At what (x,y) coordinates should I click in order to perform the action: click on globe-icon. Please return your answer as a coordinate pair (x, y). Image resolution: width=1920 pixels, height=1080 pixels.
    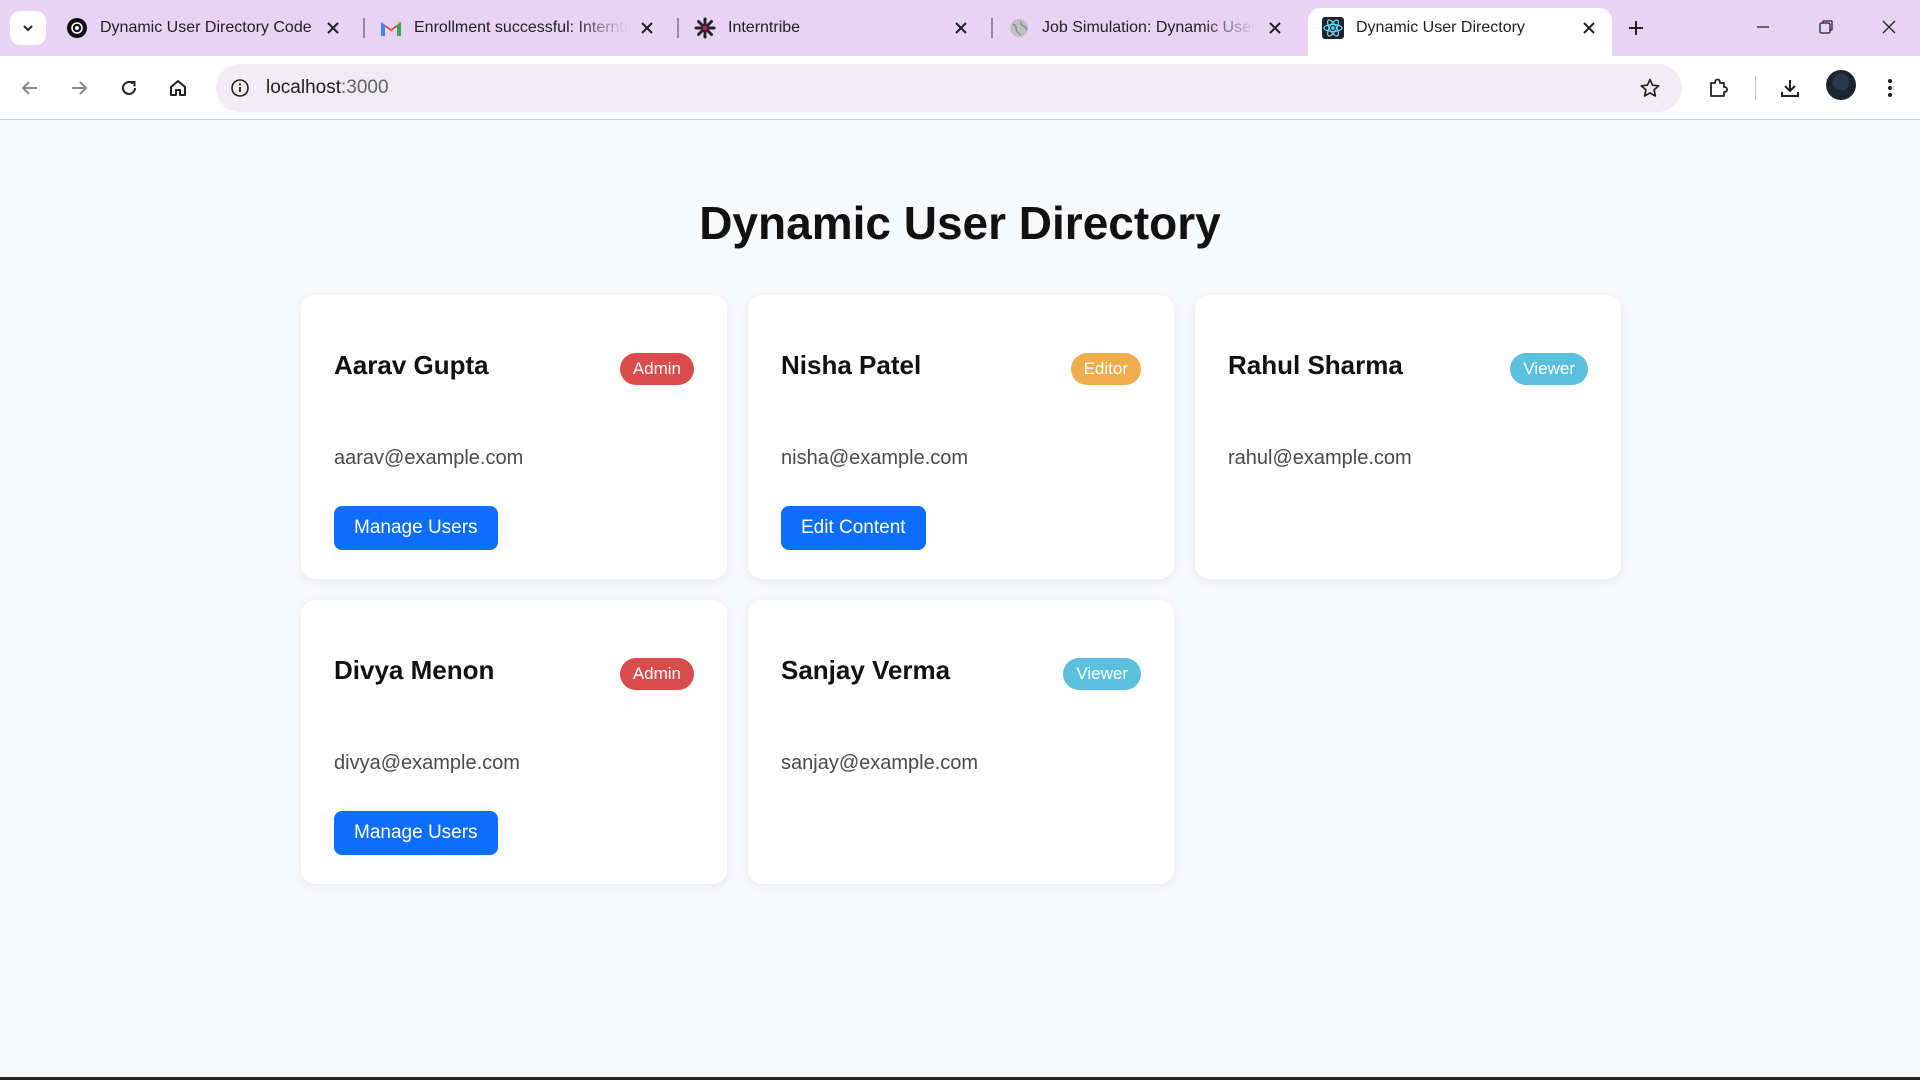
    Looking at the image, I should click on (1019, 28).